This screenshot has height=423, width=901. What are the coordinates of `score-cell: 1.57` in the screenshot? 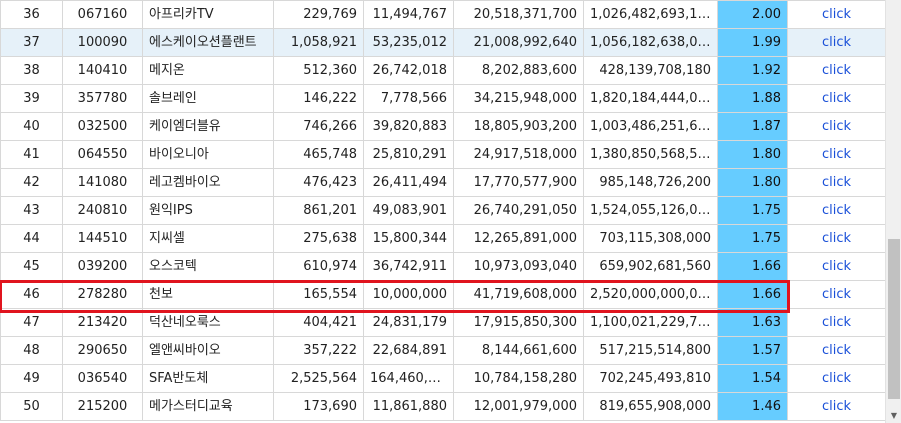 It's located at (752, 350).